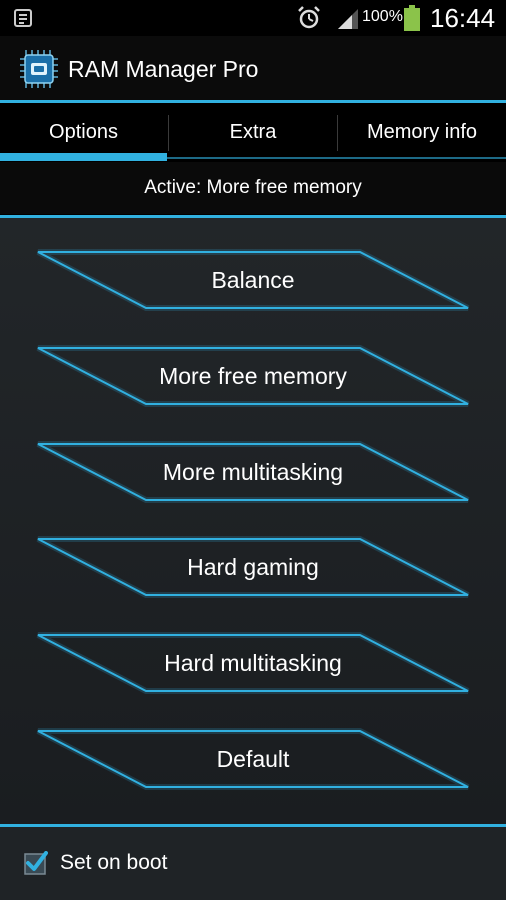 The width and height of the screenshot is (506, 900). What do you see at coordinates (253, 863) in the screenshot?
I see `footer-bar: Set on boot` at bounding box center [253, 863].